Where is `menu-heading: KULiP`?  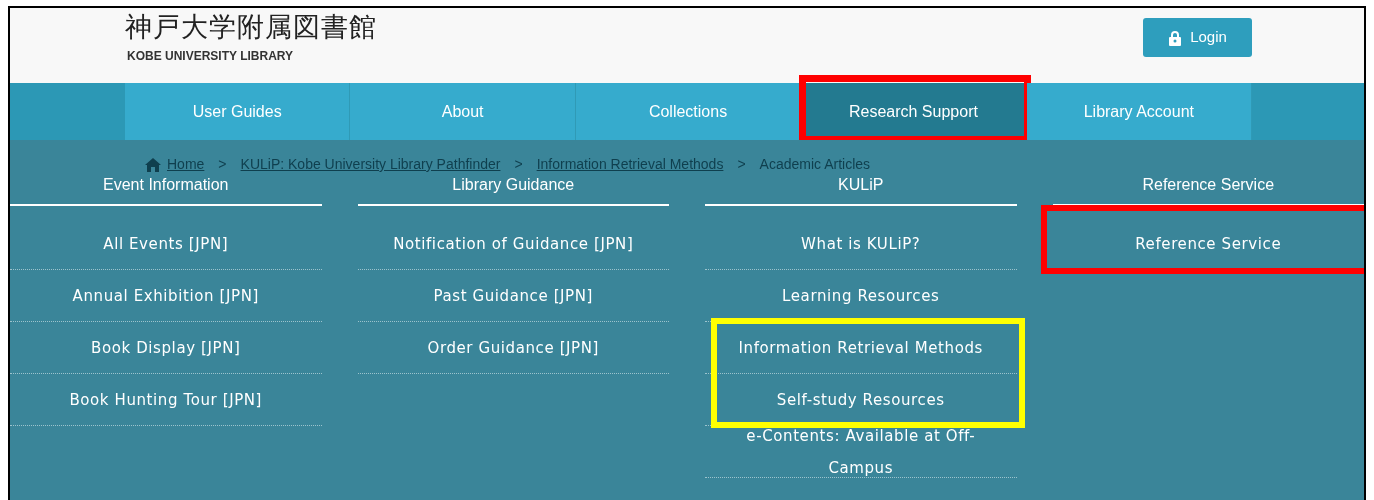
menu-heading: KULiP is located at coordinates (861, 189).